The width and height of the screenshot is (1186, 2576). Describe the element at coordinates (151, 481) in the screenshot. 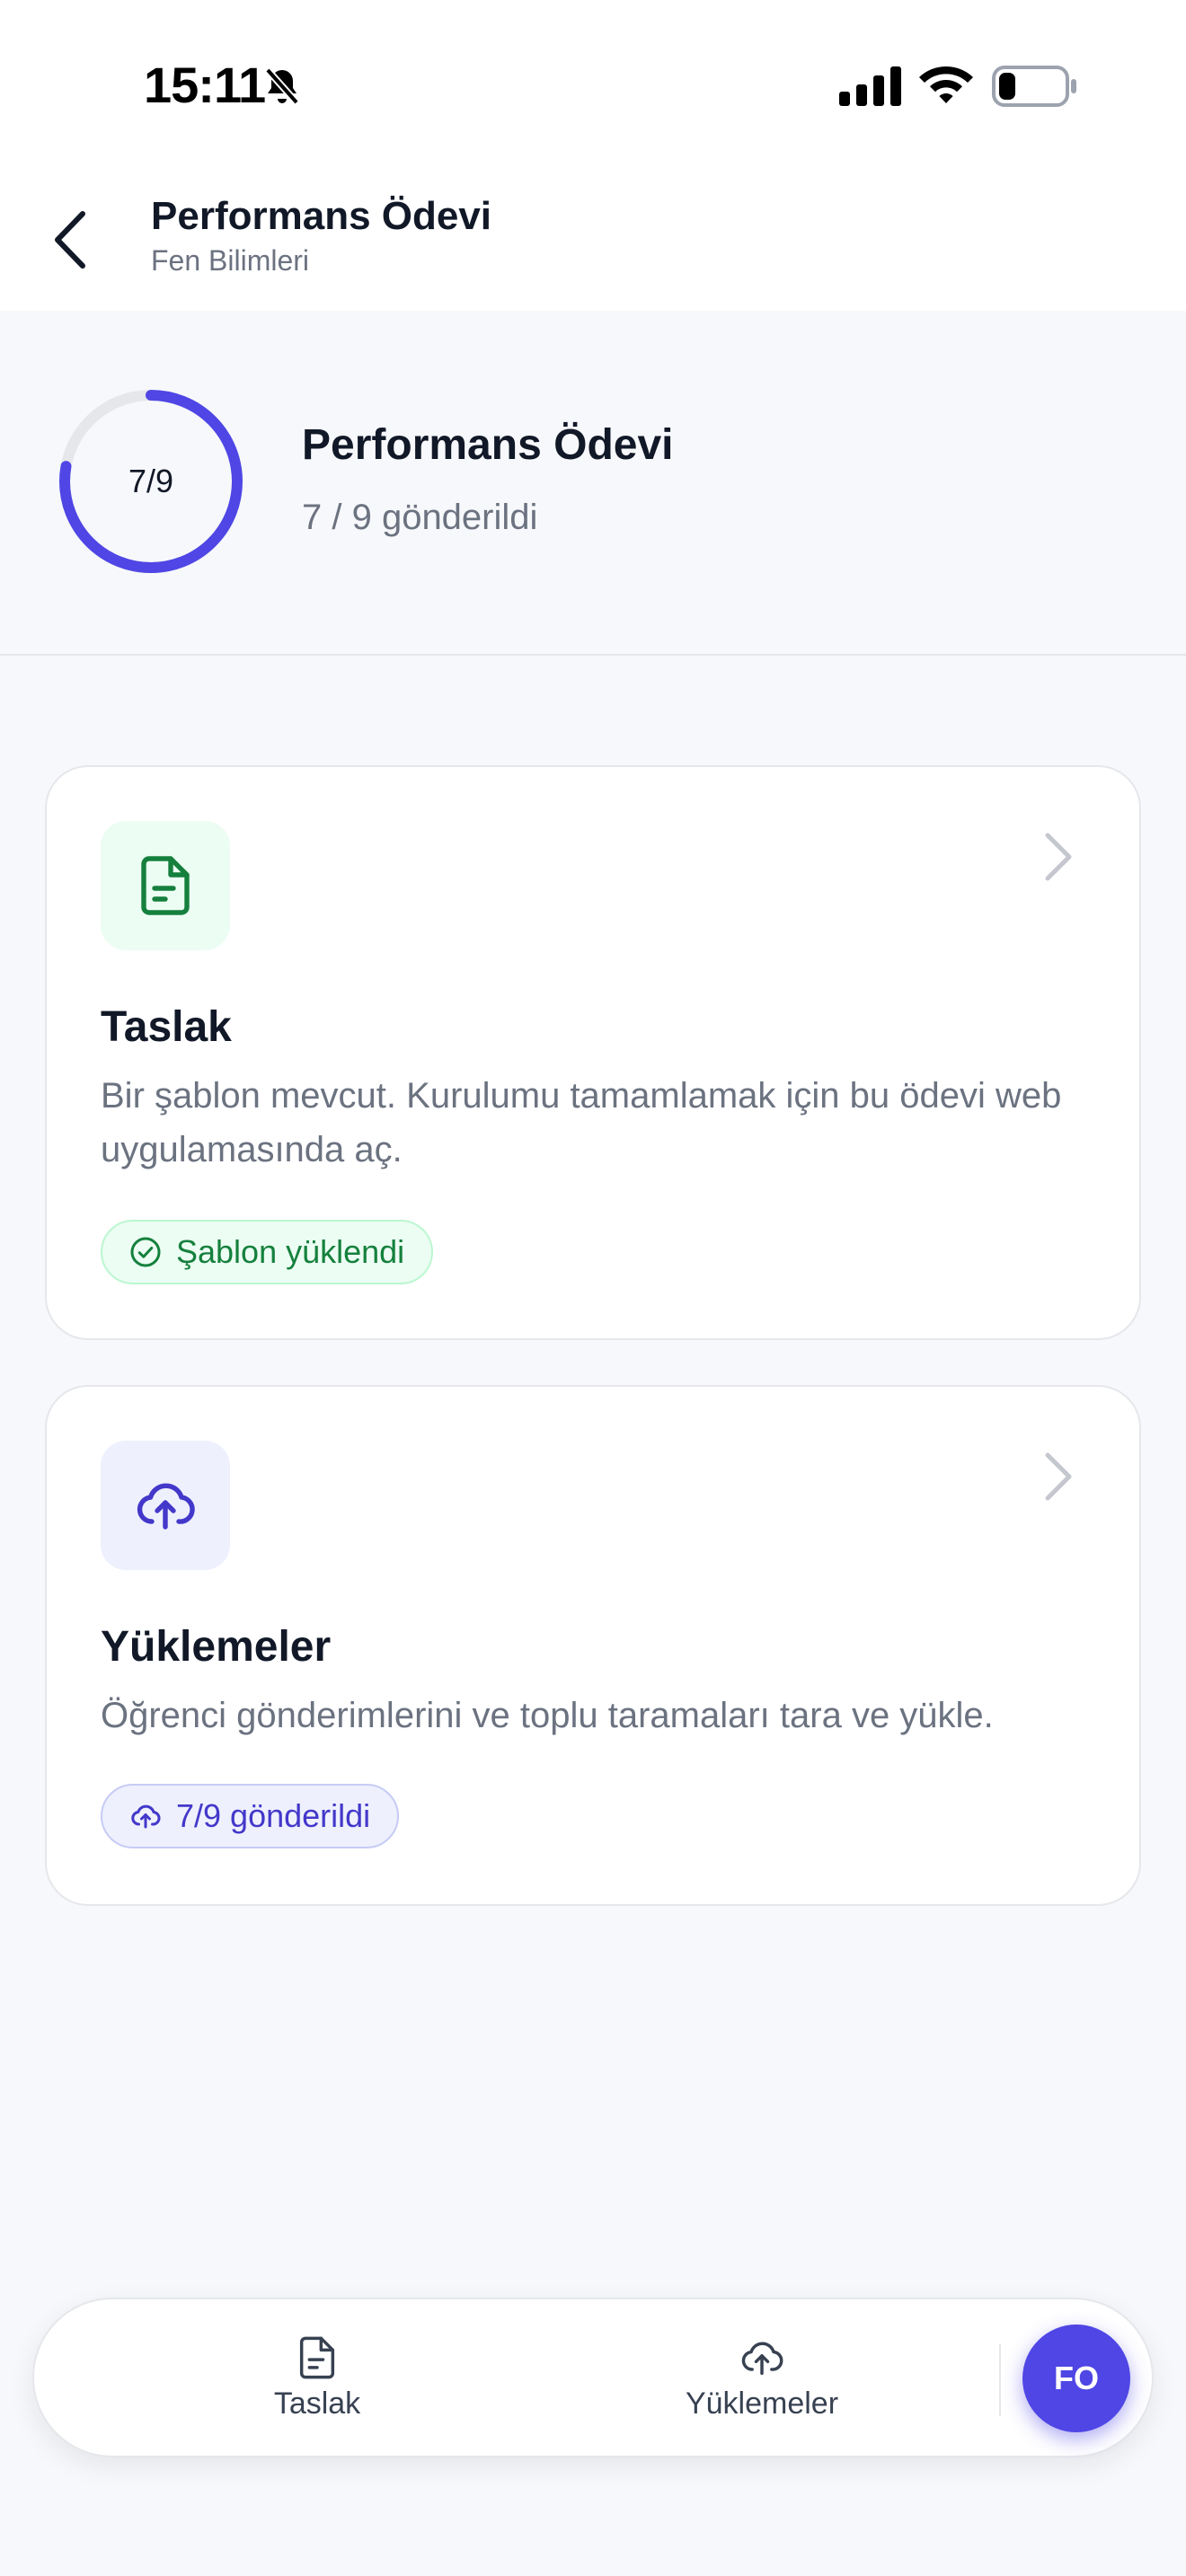

I see `progress-label: 7/9` at that location.